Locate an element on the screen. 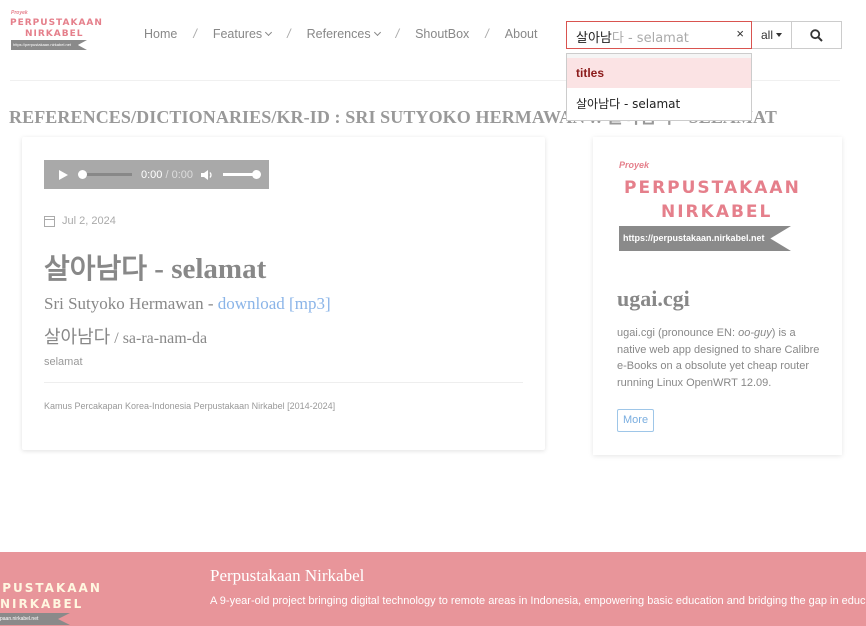  nav-home: Home is located at coordinates (160, 34).